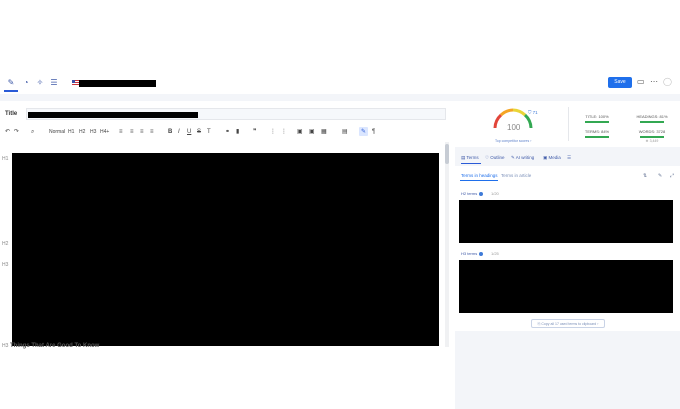 The width and height of the screenshot is (680, 409). I want to click on us-flag-icon, so click(75, 82).